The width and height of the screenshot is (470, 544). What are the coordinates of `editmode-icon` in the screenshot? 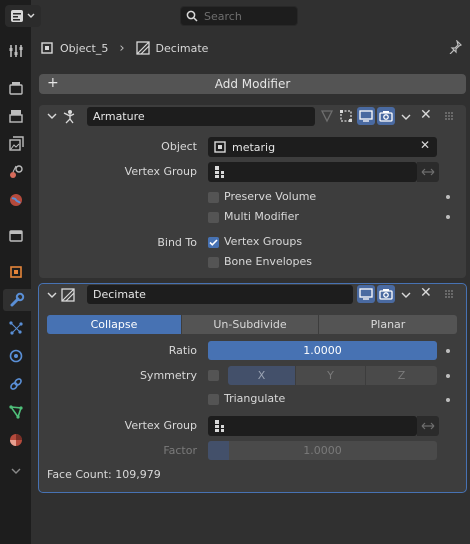 It's located at (346, 116).